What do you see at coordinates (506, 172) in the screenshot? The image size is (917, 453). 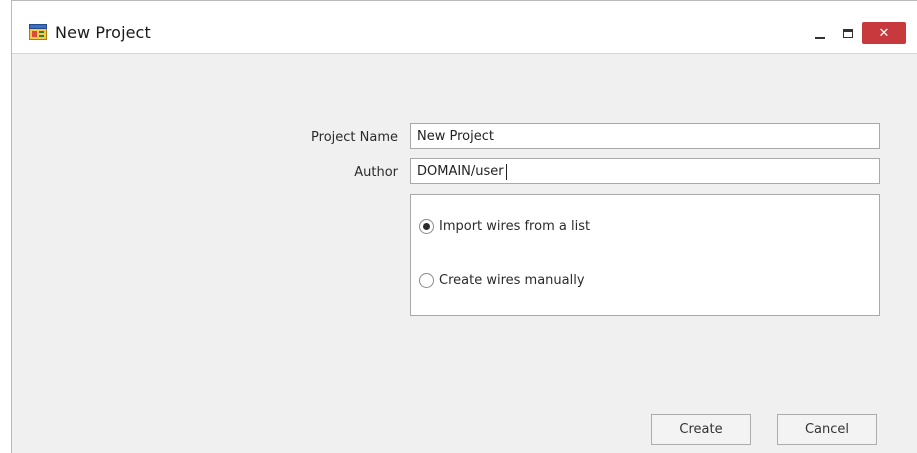 I see `text-caret` at bounding box center [506, 172].